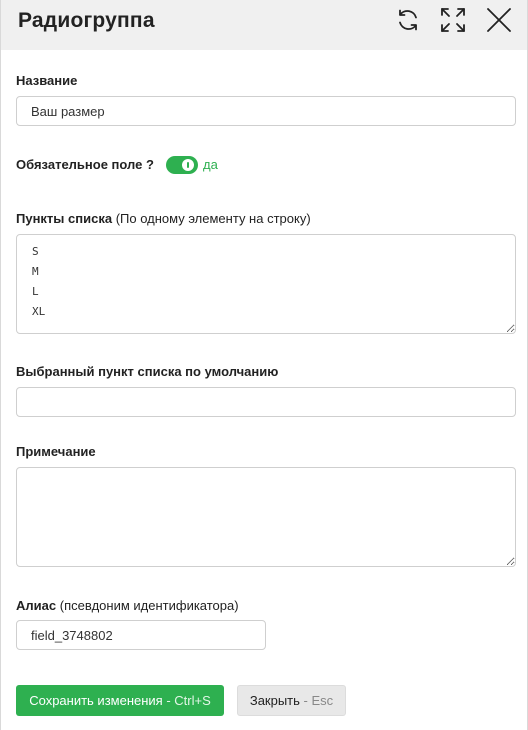 The width and height of the screenshot is (528, 730). What do you see at coordinates (56, 451) in the screenshot?
I see `note-label: Примечание` at bounding box center [56, 451].